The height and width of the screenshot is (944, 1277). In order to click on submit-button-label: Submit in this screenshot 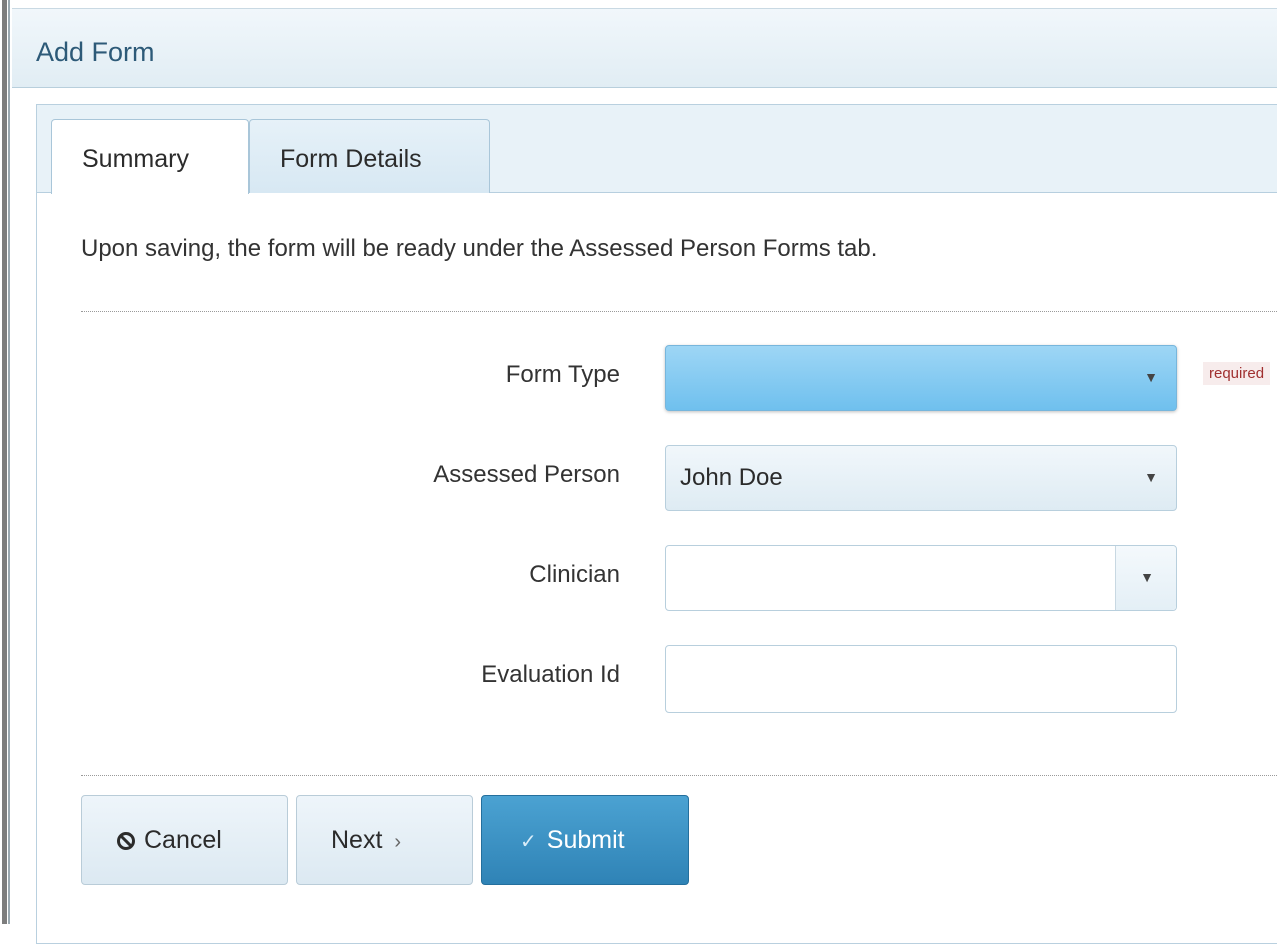, I will do `click(585, 840)`.